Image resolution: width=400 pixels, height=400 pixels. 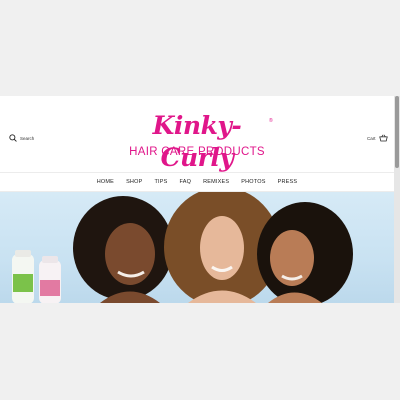 I want to click on logo-subtitle: HAIR CARE PRODUCTS, so click(x=197, y=152).